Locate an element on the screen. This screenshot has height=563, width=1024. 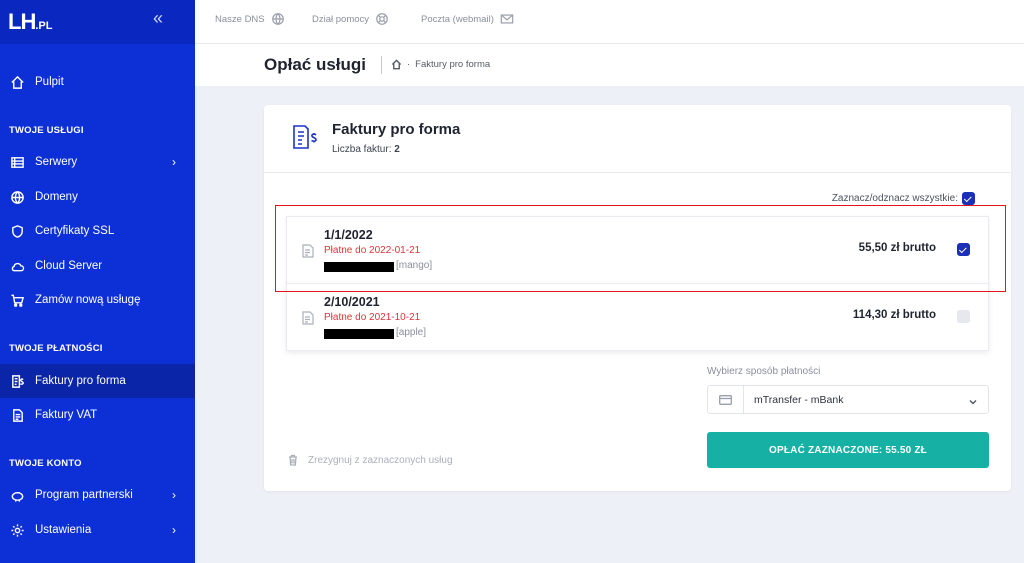
invoice-icon is located at coordinates (308, 318).